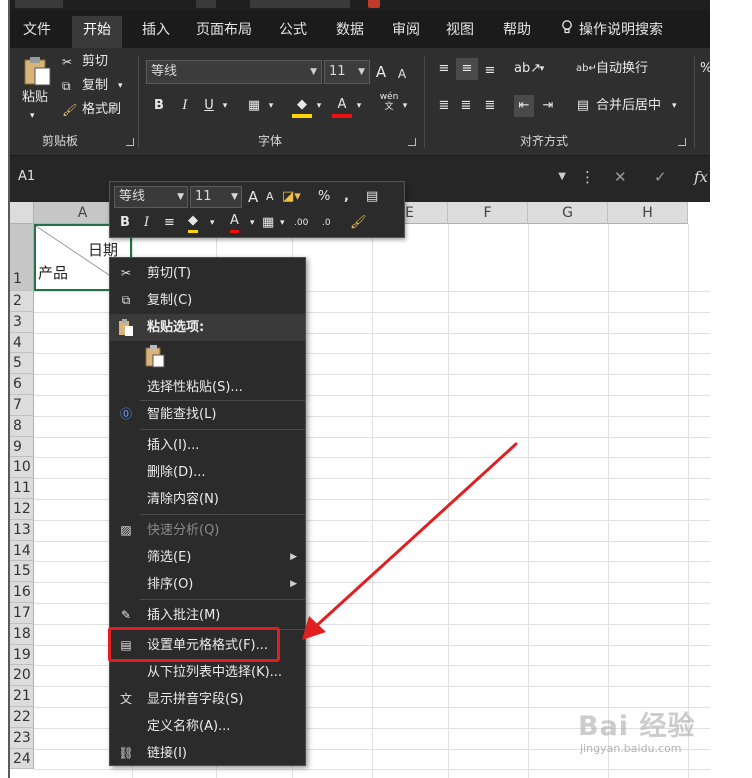 This screenshot has width=752, height=778. What do you see at coordinates (631, 748) in the screenshot?
I see `watermark-sub: jingyan.baidu.com` at bounding box center [631, 748].